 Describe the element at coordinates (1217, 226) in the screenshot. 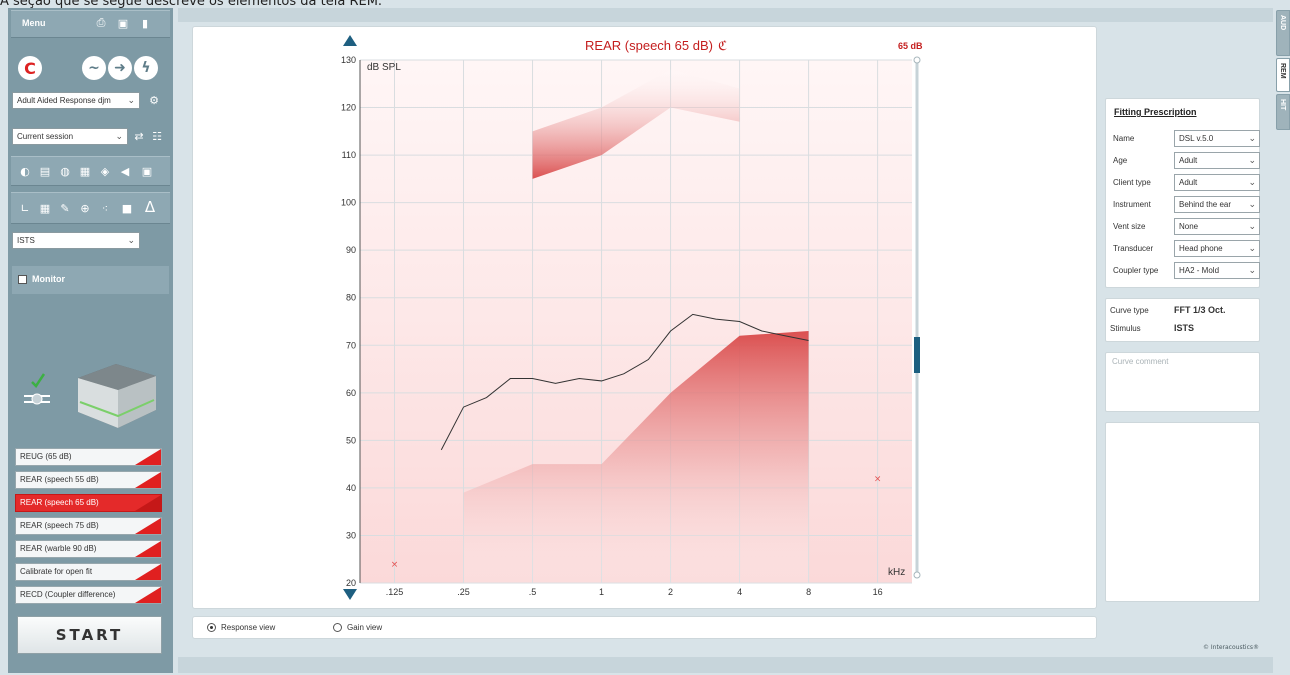

I see `fitting-row-dropdown: None ⌄` at that location.